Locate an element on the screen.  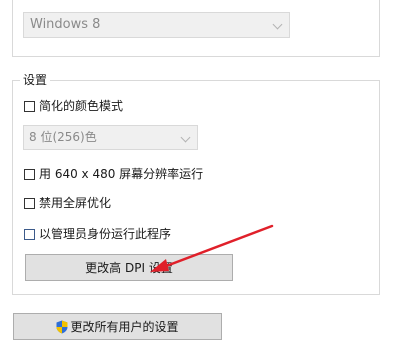
reduced-color-mode-option: 简化的颜色模式 is located at coordinates (73, 106).